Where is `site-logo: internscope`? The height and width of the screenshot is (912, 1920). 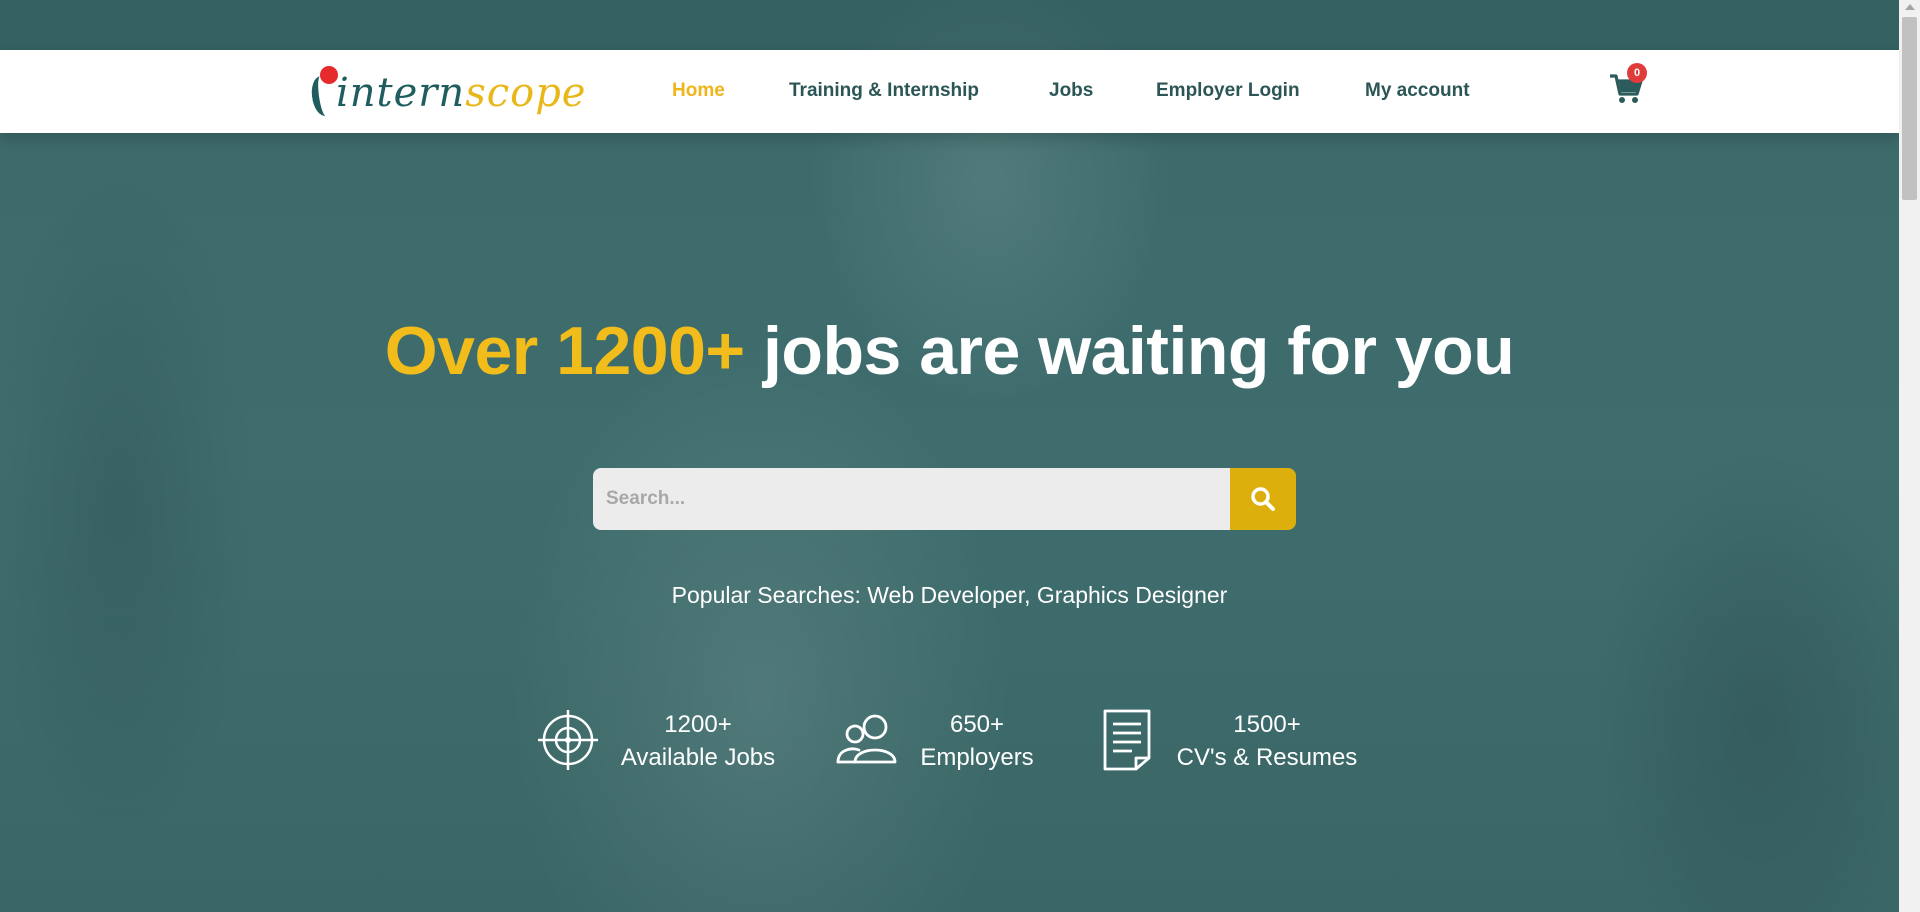
site-logo: internscope is located at coordinates (446, 91).